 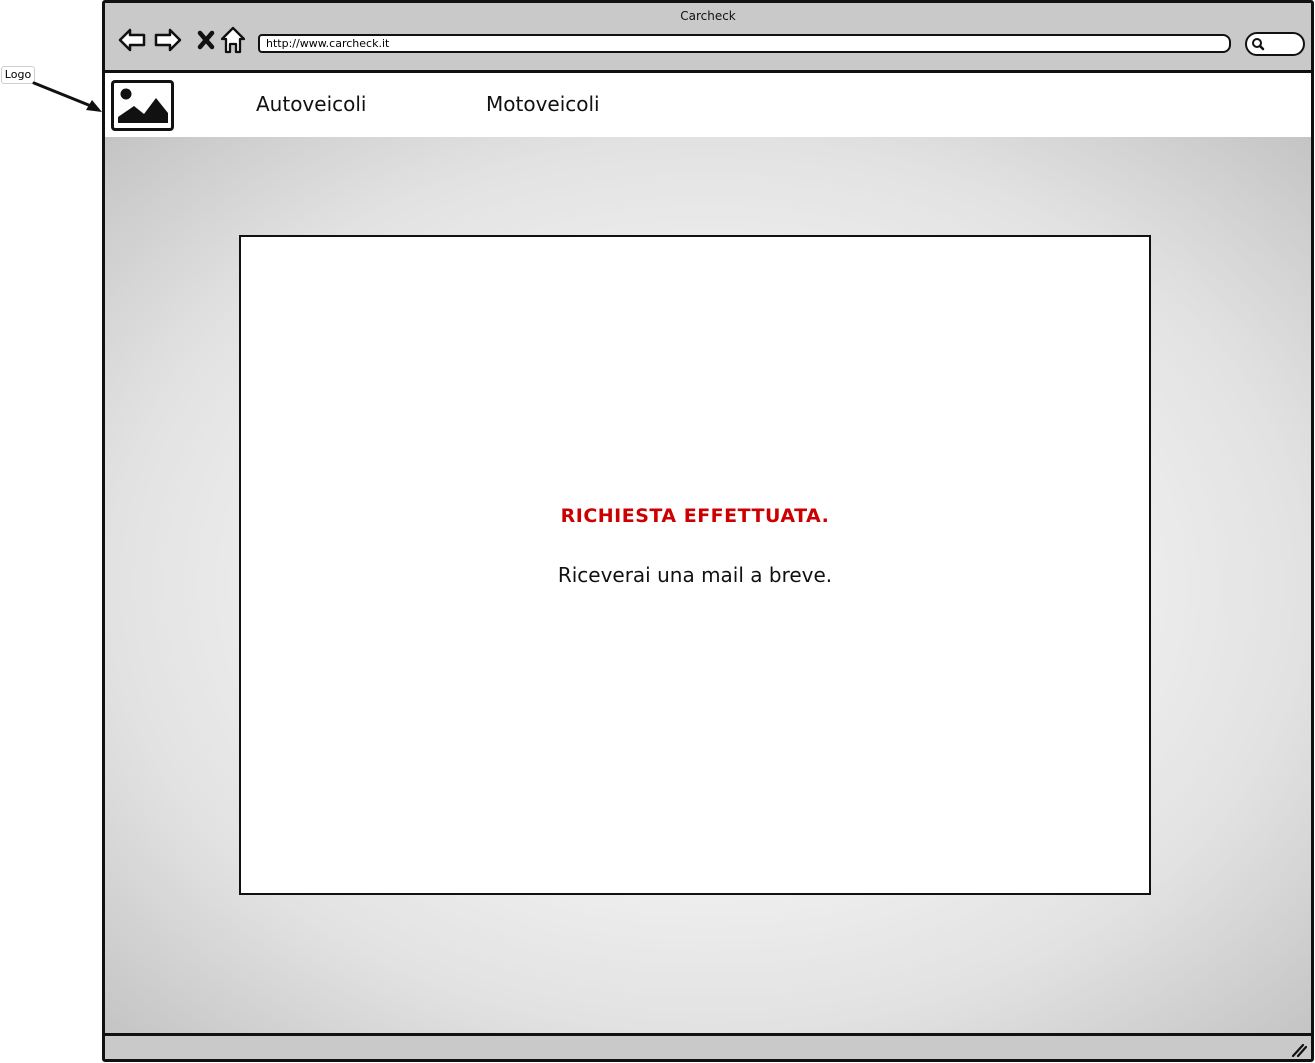 I want to click on nav-link-motoveicoli: Motoveicoli, so click(x=543, y=104).